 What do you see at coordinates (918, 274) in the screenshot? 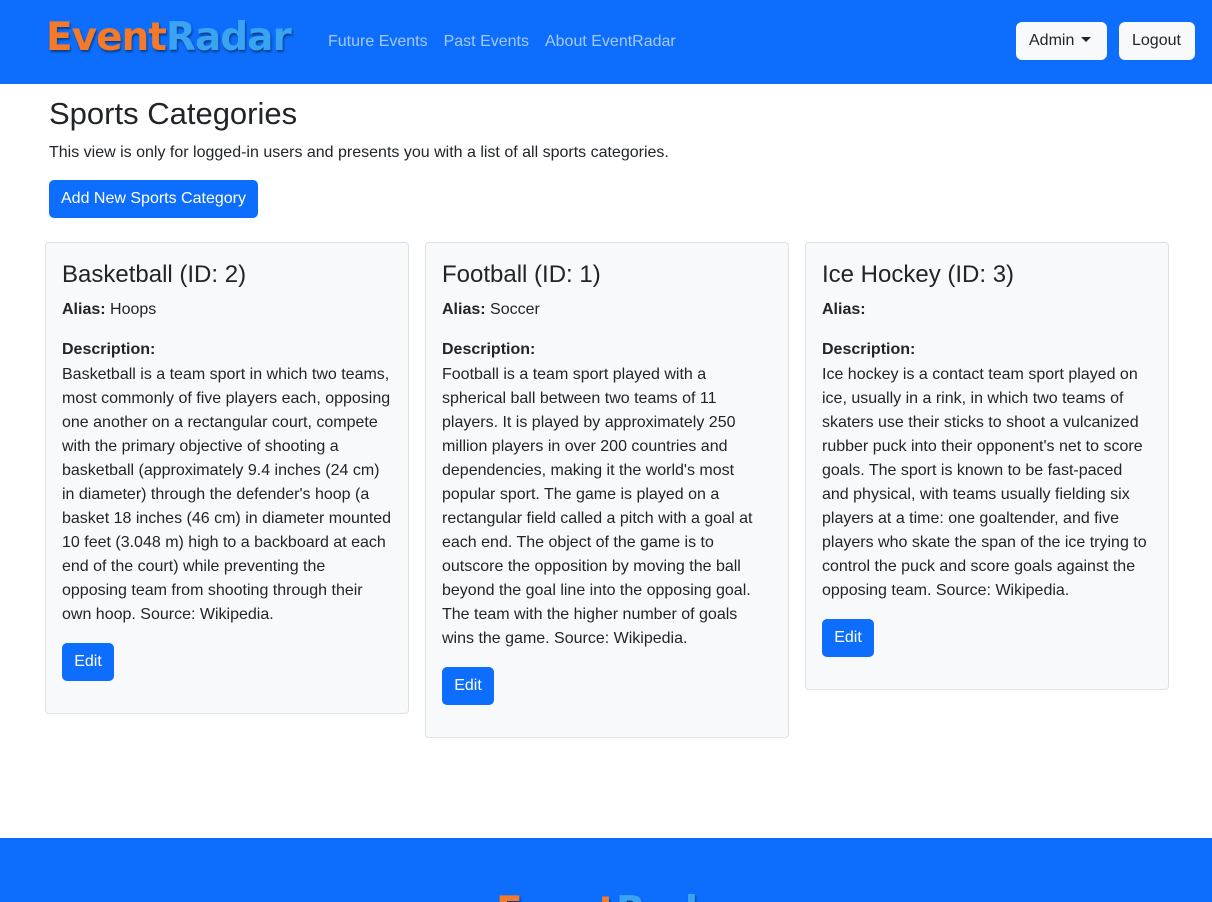
I see `card-title: Ice Hockey (ID: 3)` at bounding box center [918, 274].